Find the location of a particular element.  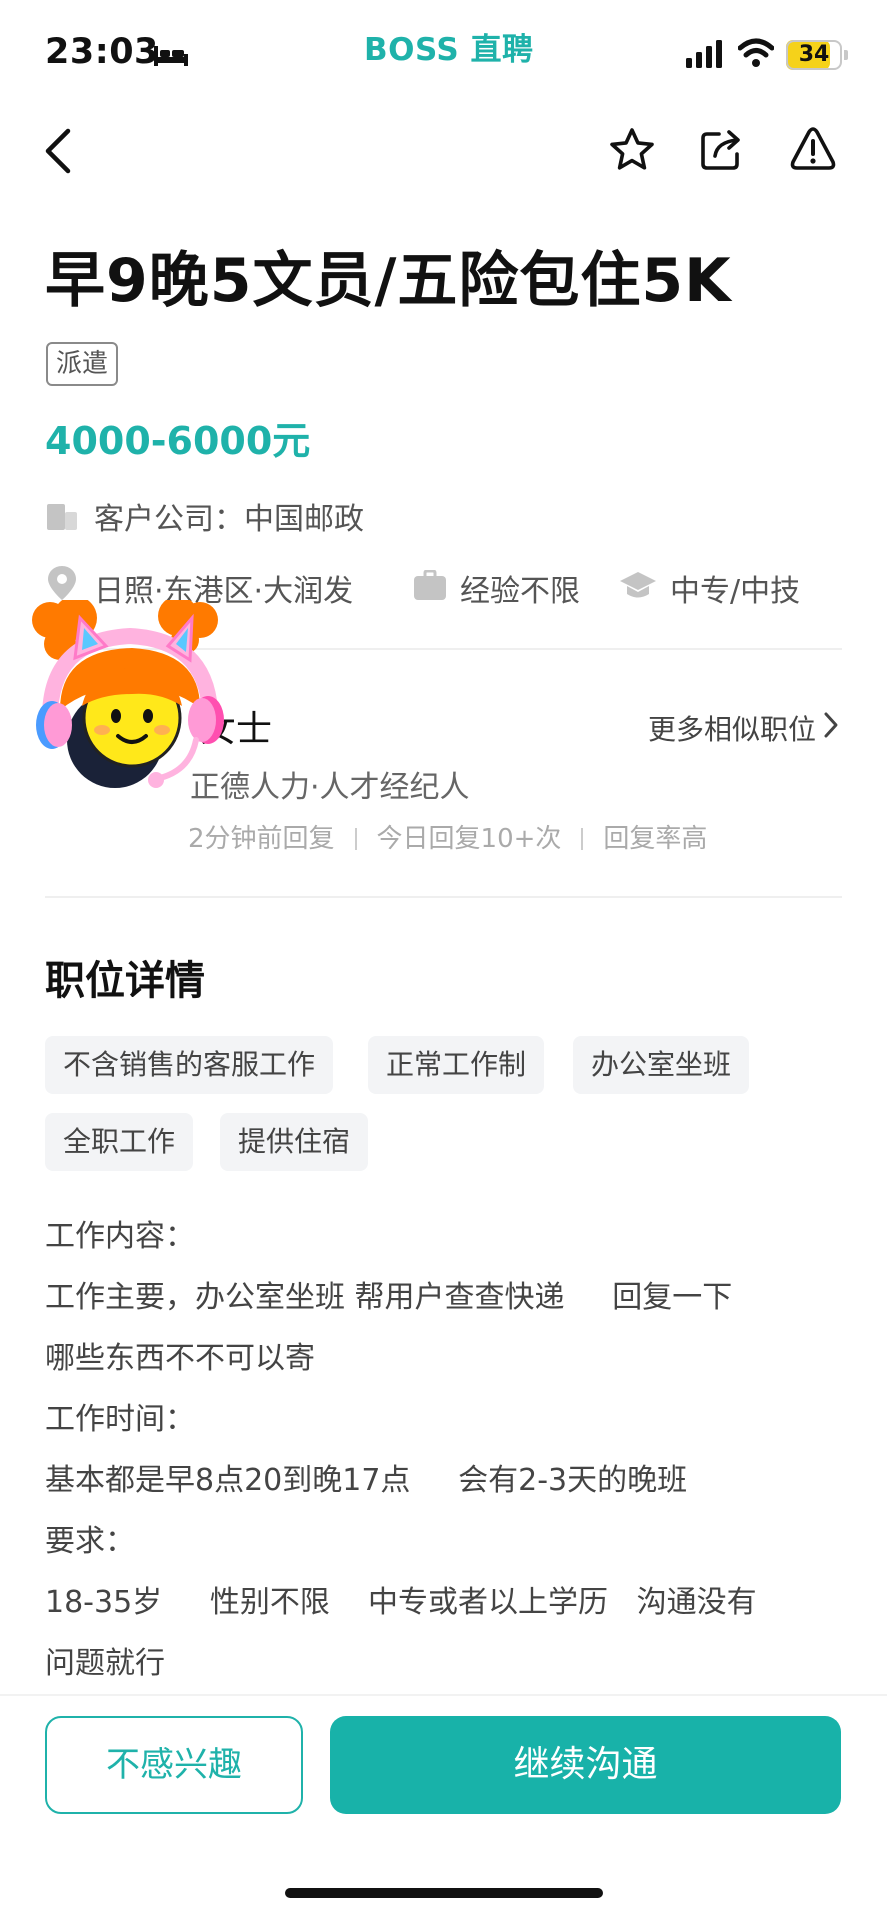

salary-range: 4000-6000元 is located at coordinates (178, 441).